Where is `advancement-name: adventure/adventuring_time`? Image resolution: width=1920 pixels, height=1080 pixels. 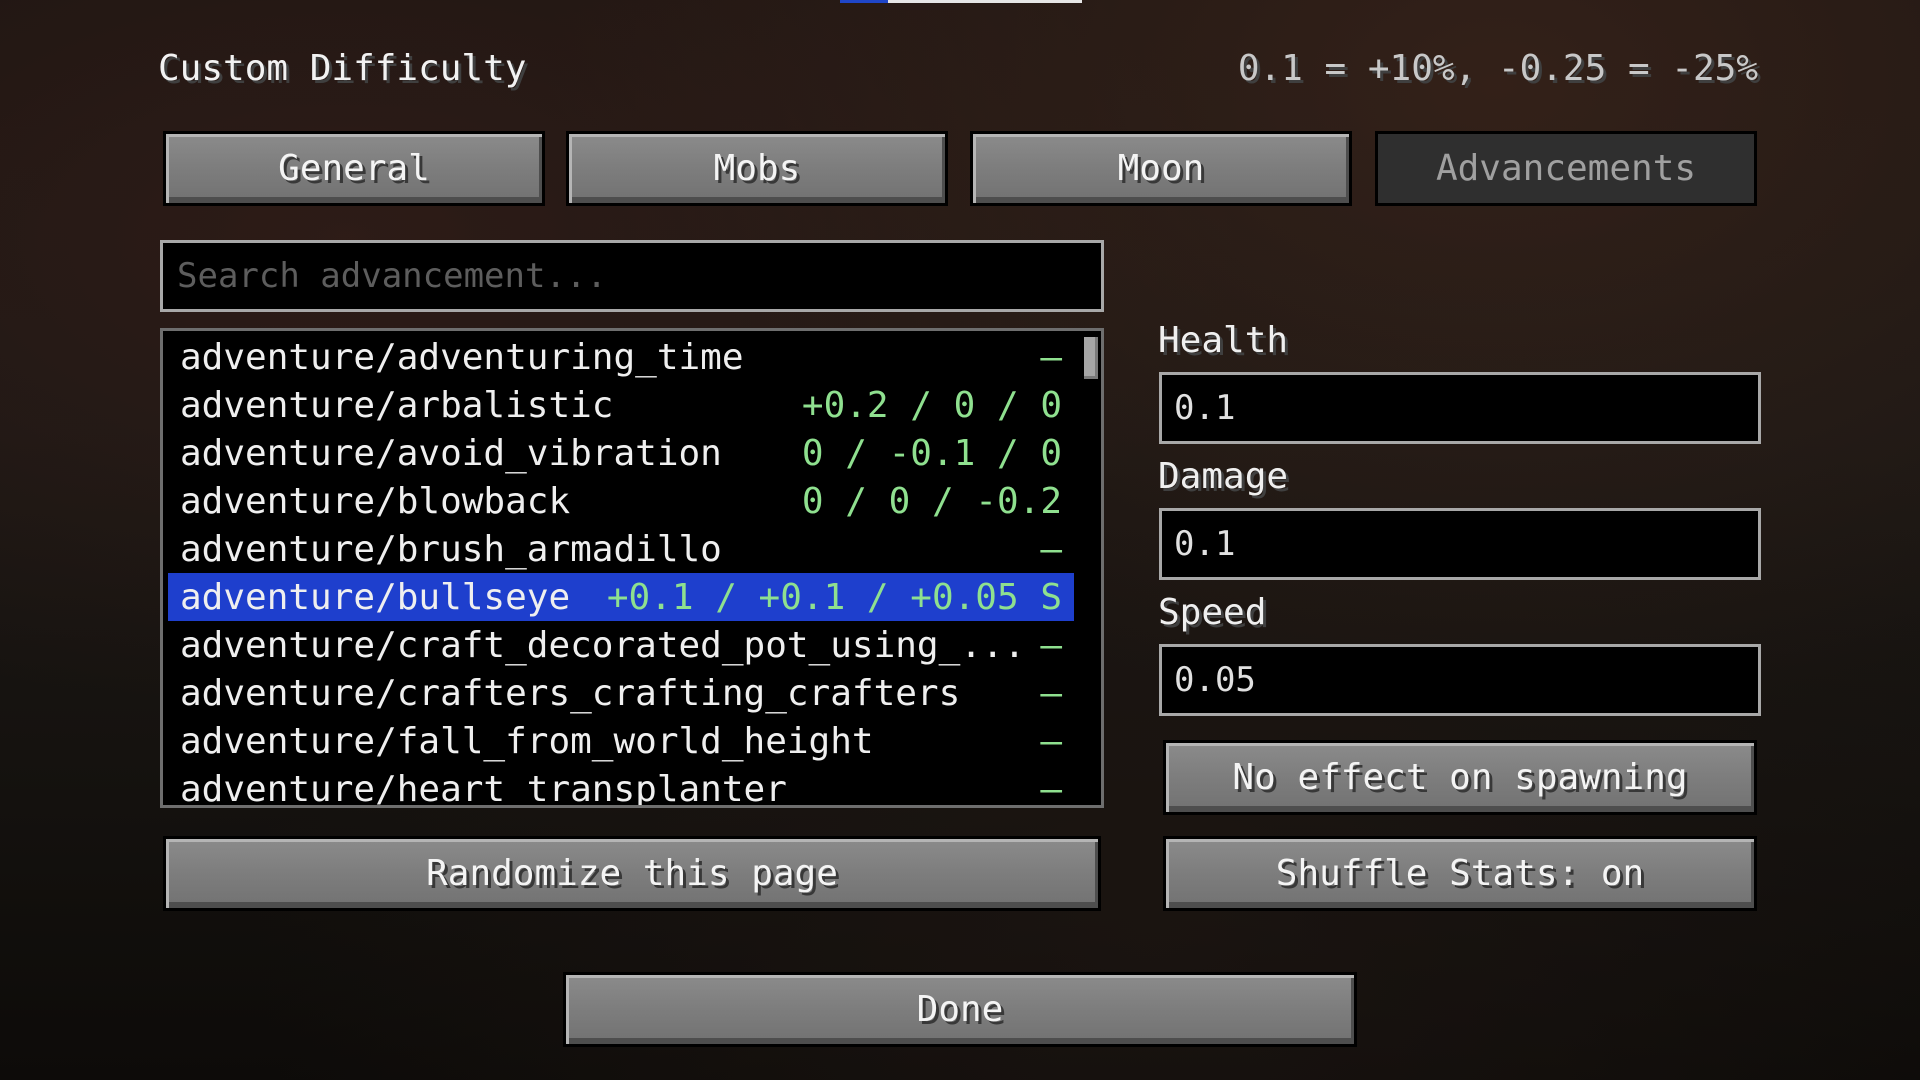 advancement-name: adventure/adventuring_time is located at coordinates (462, 357).